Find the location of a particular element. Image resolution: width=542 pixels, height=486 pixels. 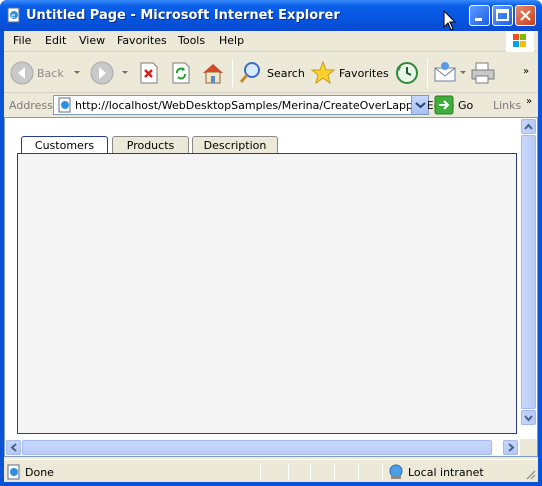

history-icon is located at coordinates (407, 73).